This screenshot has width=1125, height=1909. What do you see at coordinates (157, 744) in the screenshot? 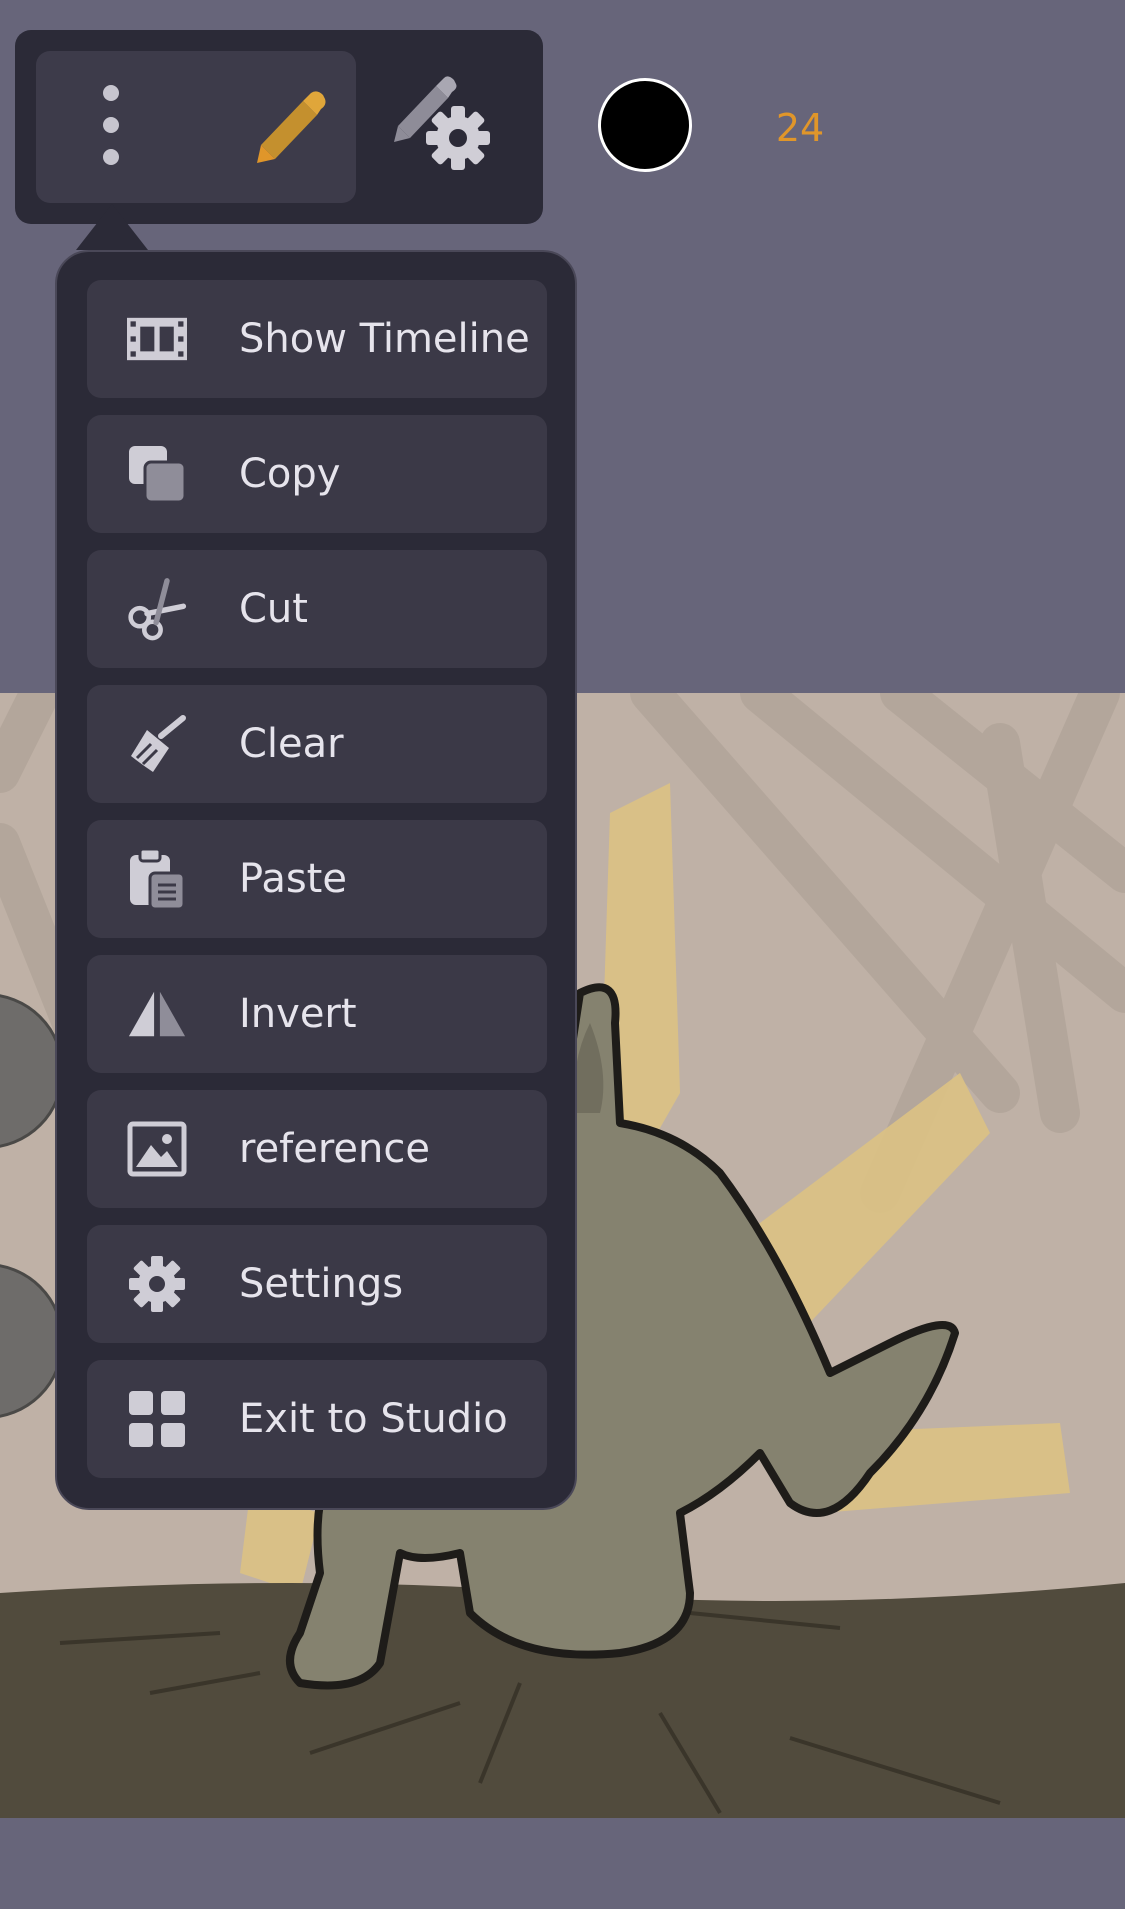
I see `broom-icon` at bounding box center [157, 744].